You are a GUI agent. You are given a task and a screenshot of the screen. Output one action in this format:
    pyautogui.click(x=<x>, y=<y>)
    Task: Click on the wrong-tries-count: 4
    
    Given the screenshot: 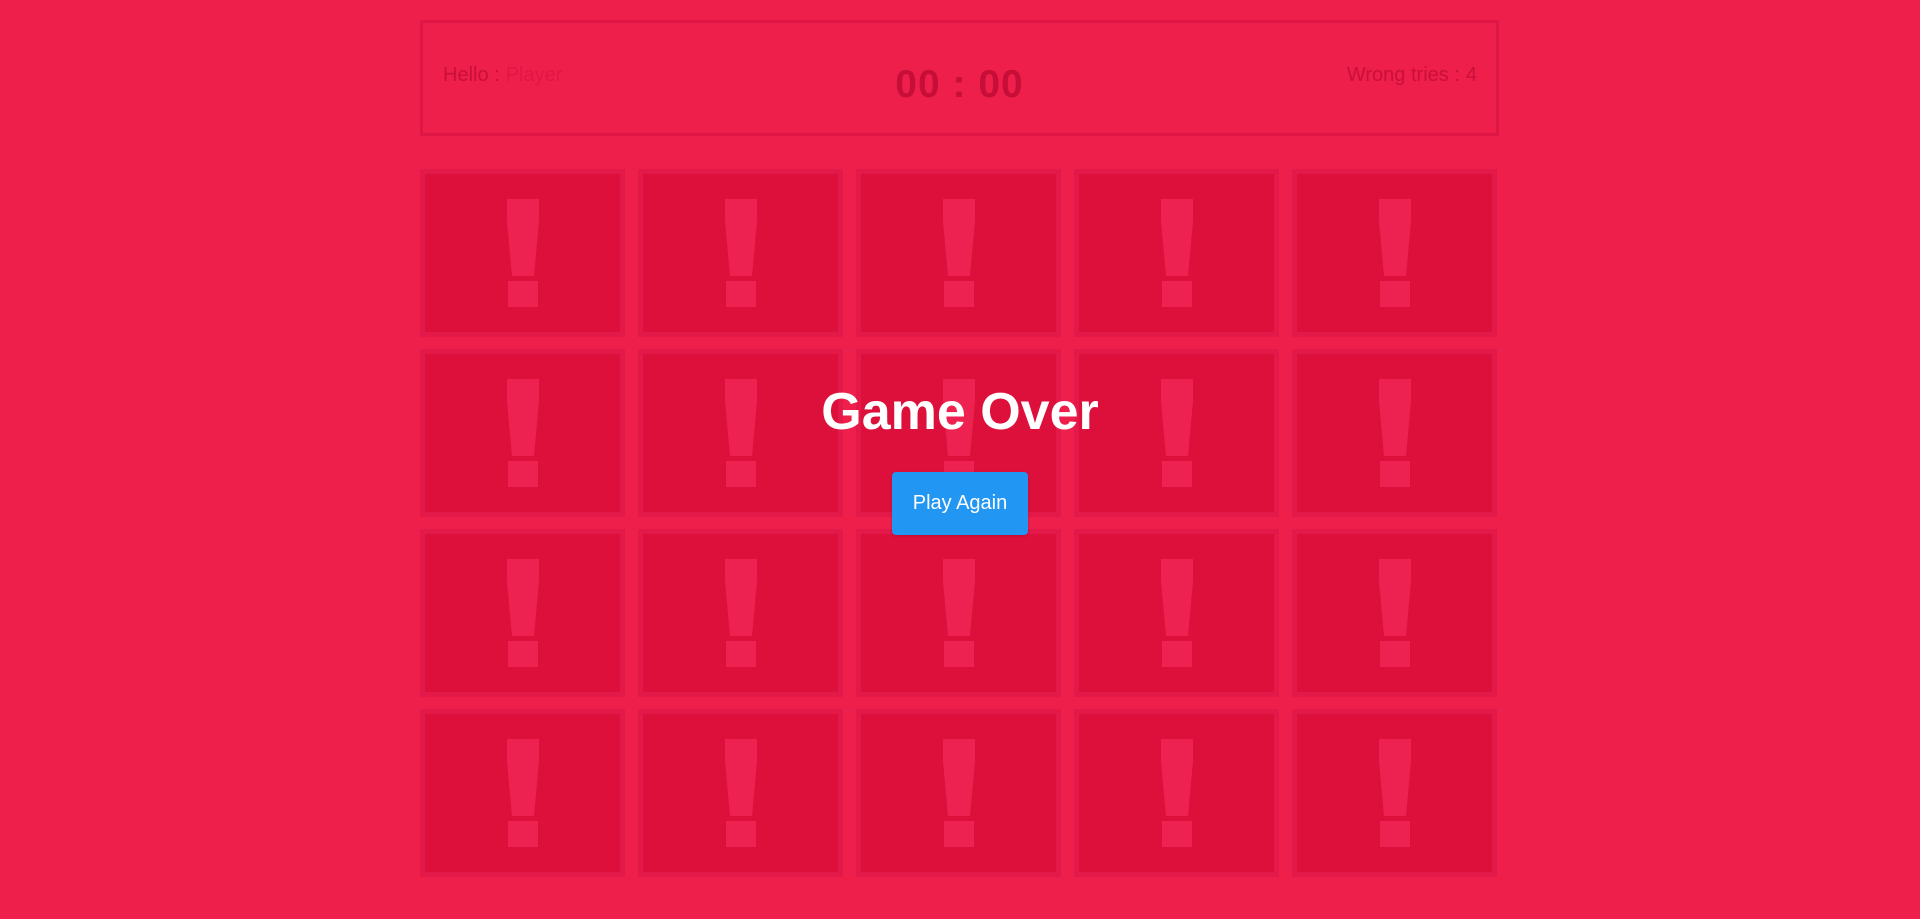 What is the action you would take?
    pyautogui.click(x=1471, y=74)
    